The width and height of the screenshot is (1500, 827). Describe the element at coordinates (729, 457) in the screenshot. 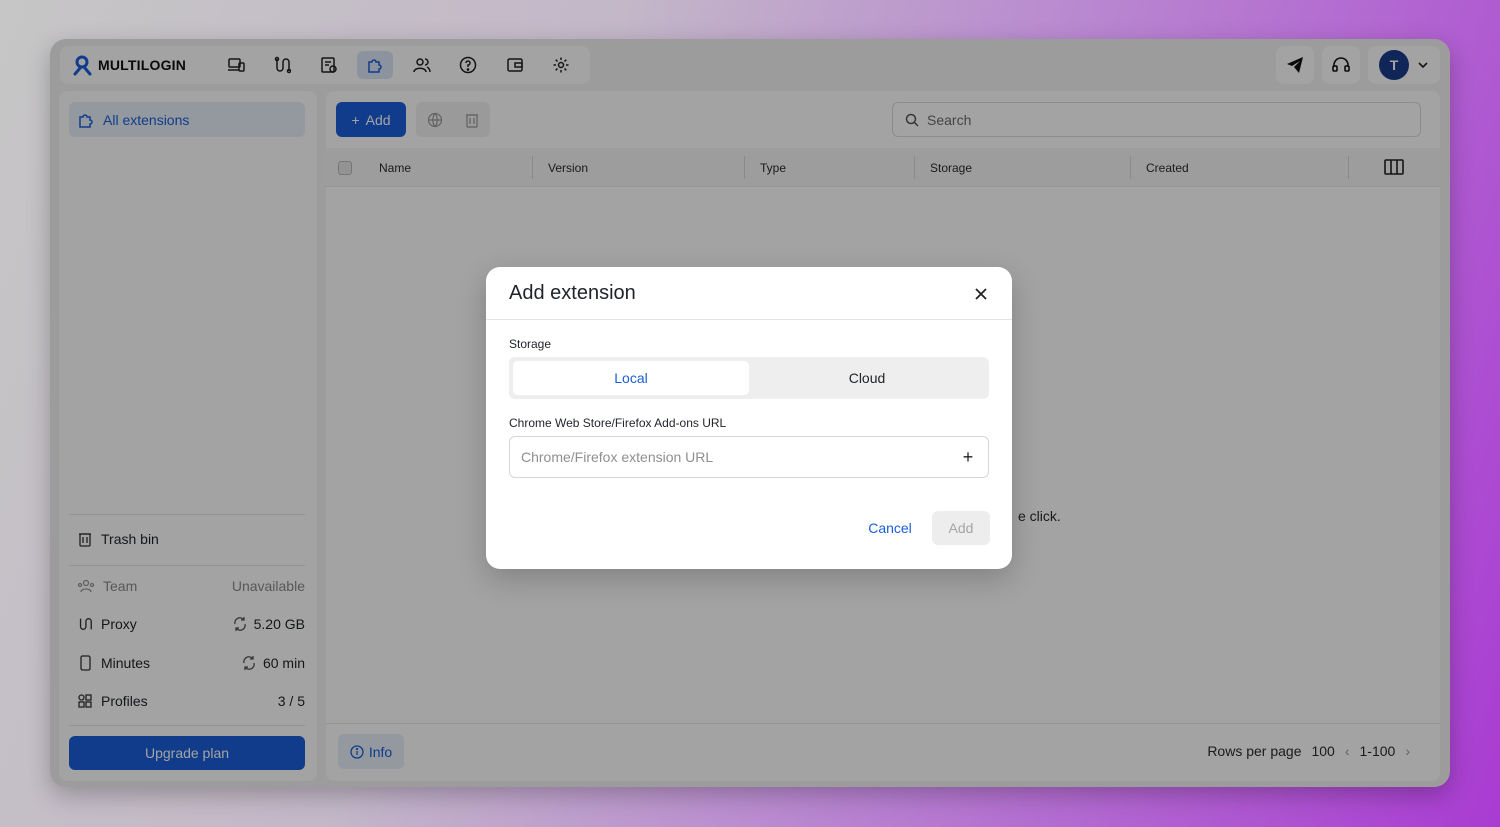

I see `extension-url-input` at that location.